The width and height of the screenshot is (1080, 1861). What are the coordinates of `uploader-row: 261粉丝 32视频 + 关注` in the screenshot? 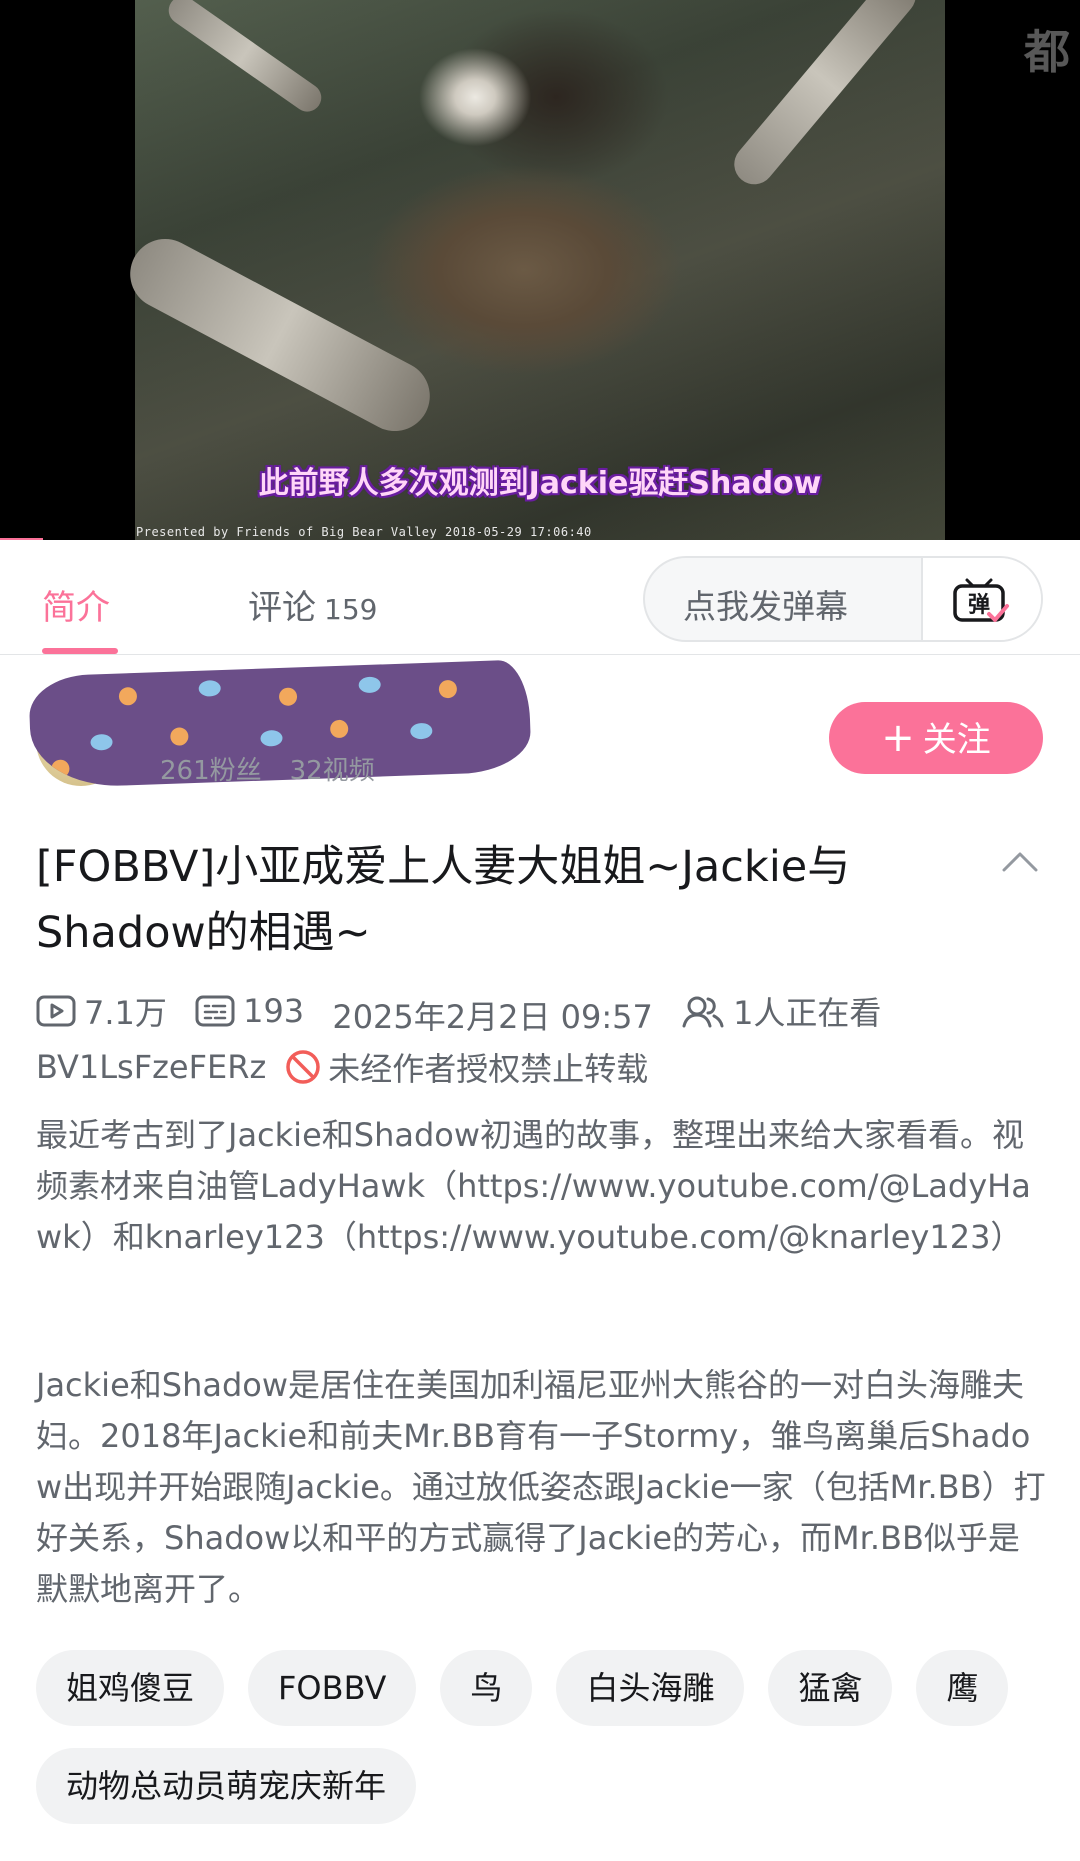 It's located at (540, 724).